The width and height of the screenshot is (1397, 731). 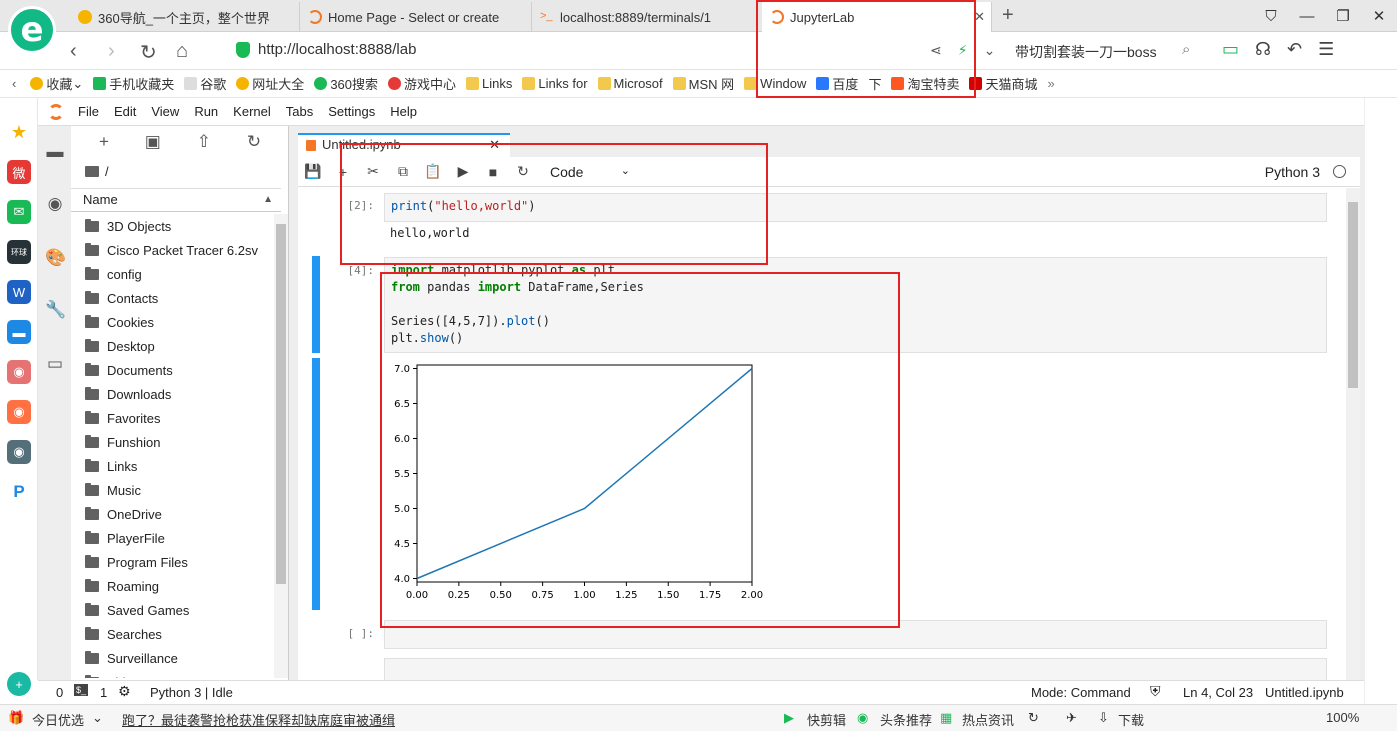 What do you see at coordinates (1353, 434) in the screenshot?
I see `notebook-scrollbar` at bounding box center [1353, 434].